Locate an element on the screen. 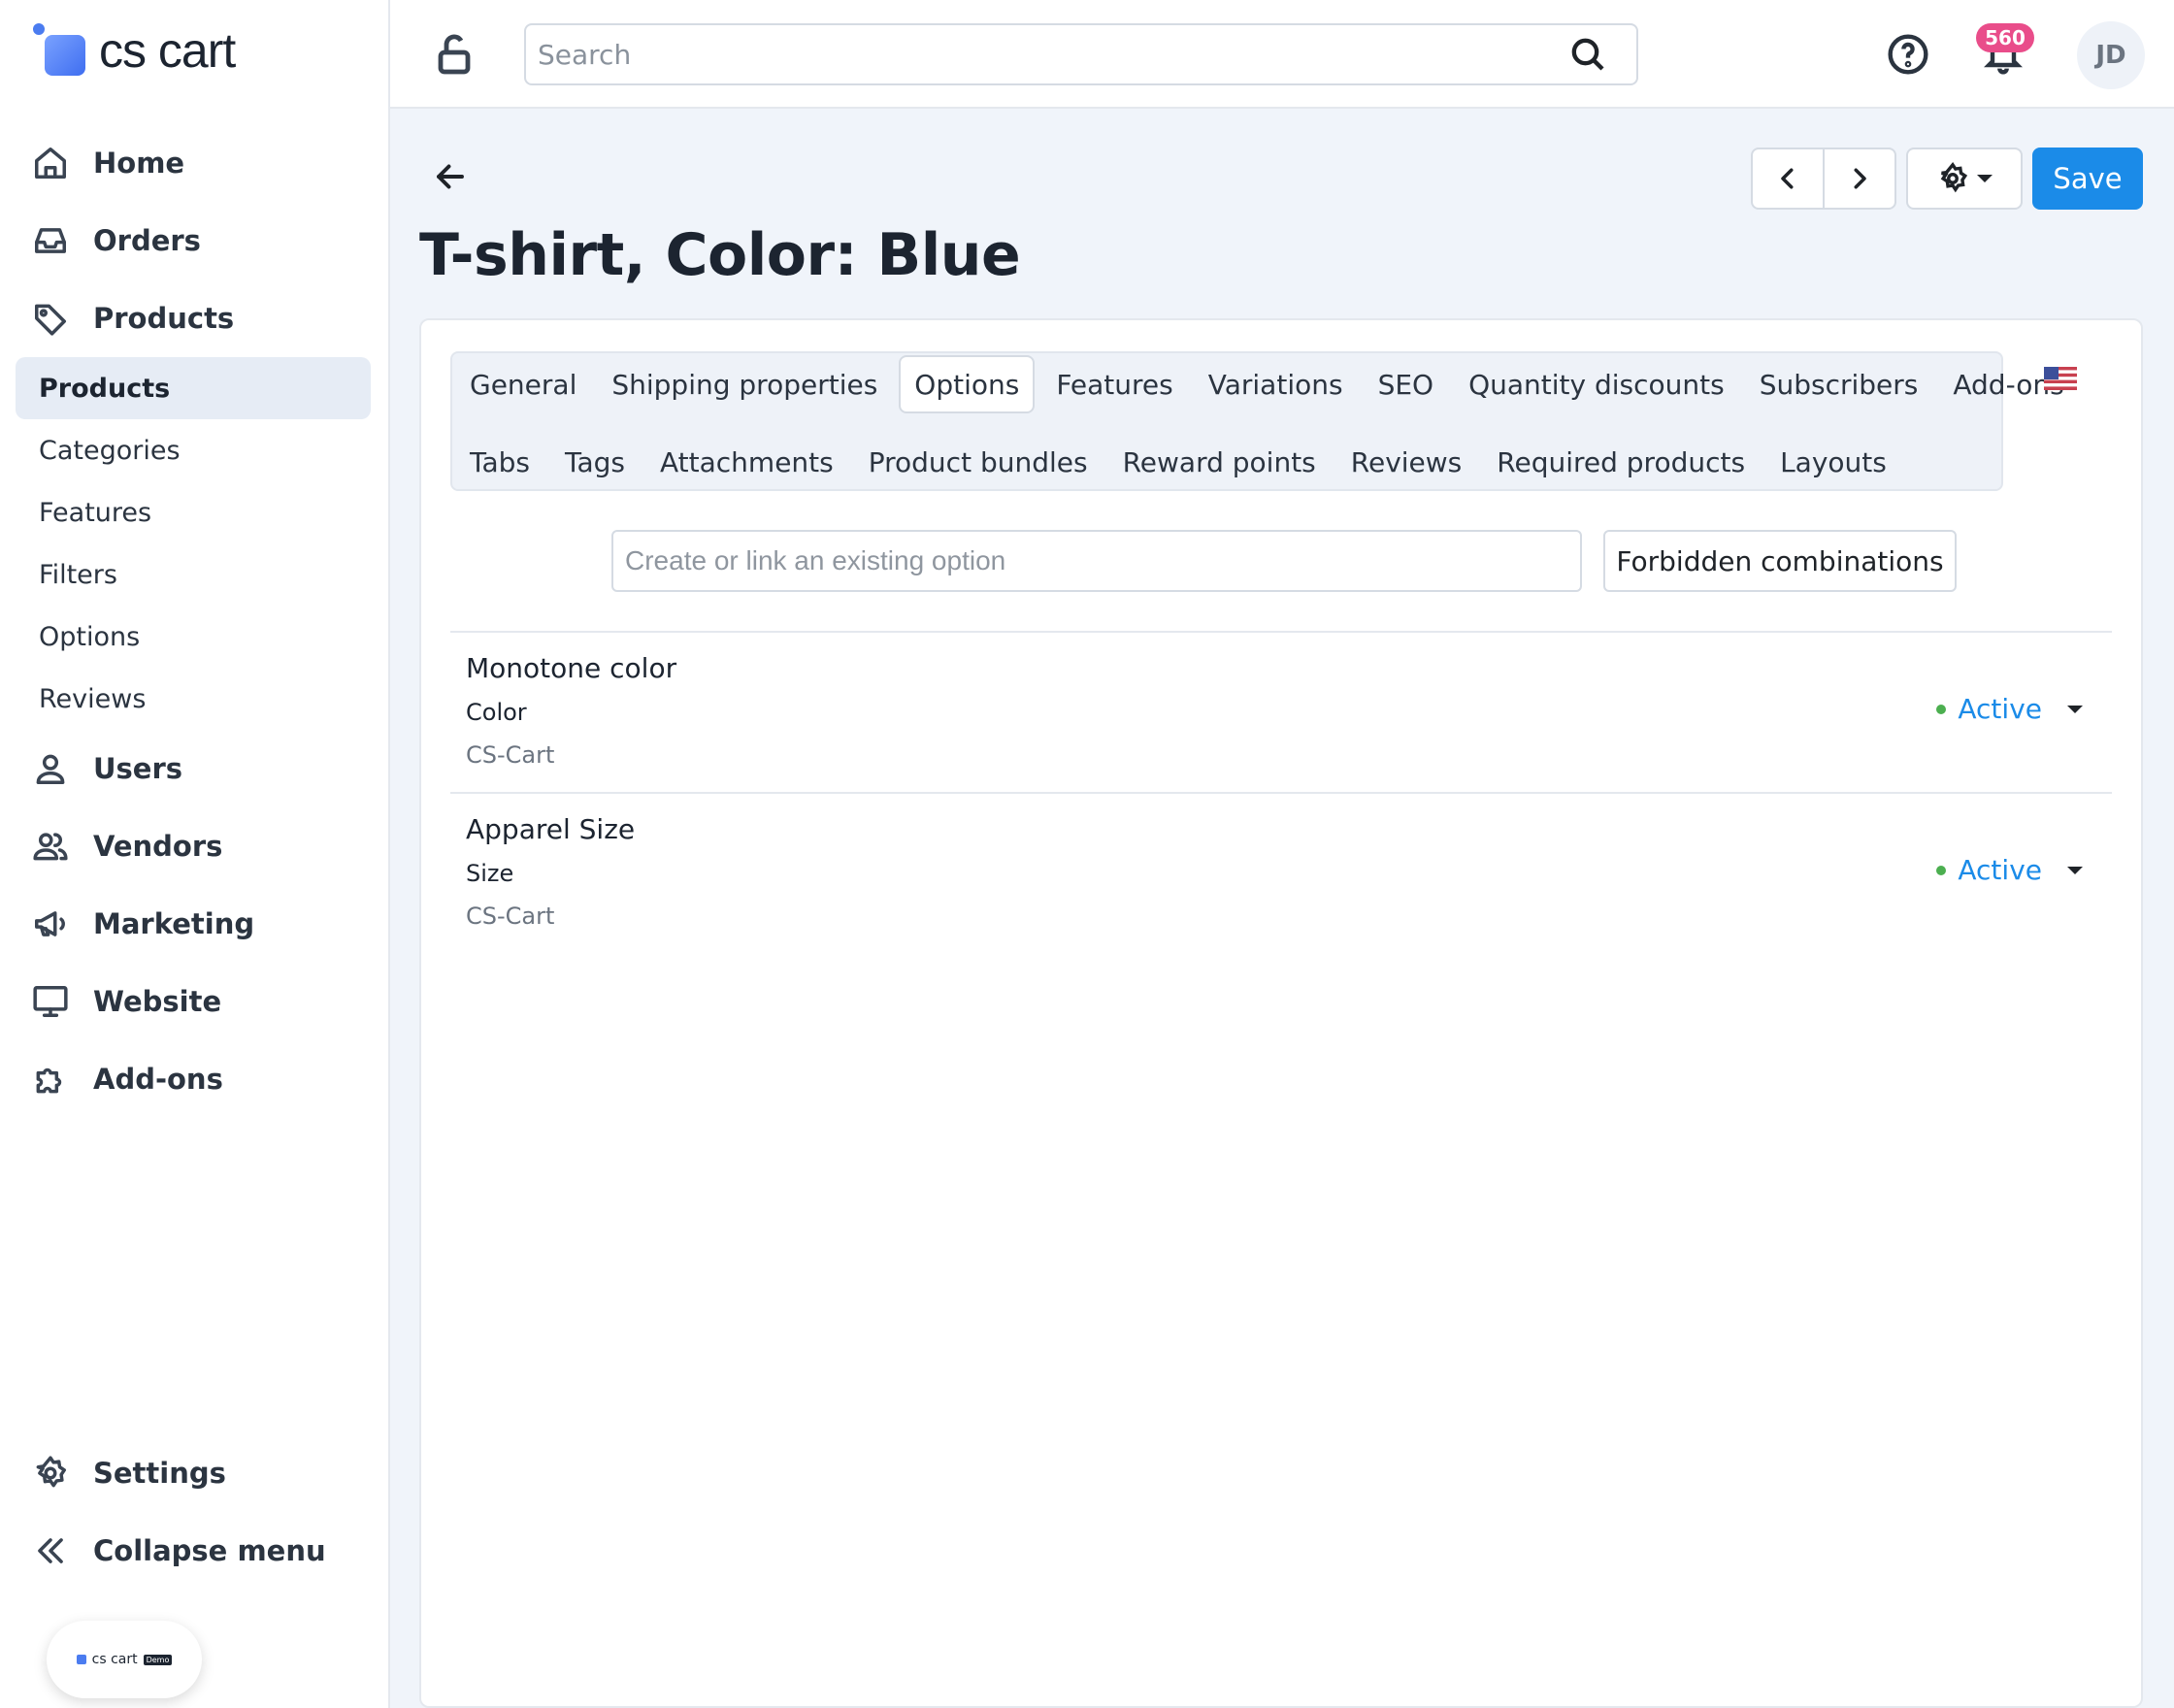 This screenshot has width=2174, height=1708. sidebar-item-label: Website is located at coordinates (157, 1001).